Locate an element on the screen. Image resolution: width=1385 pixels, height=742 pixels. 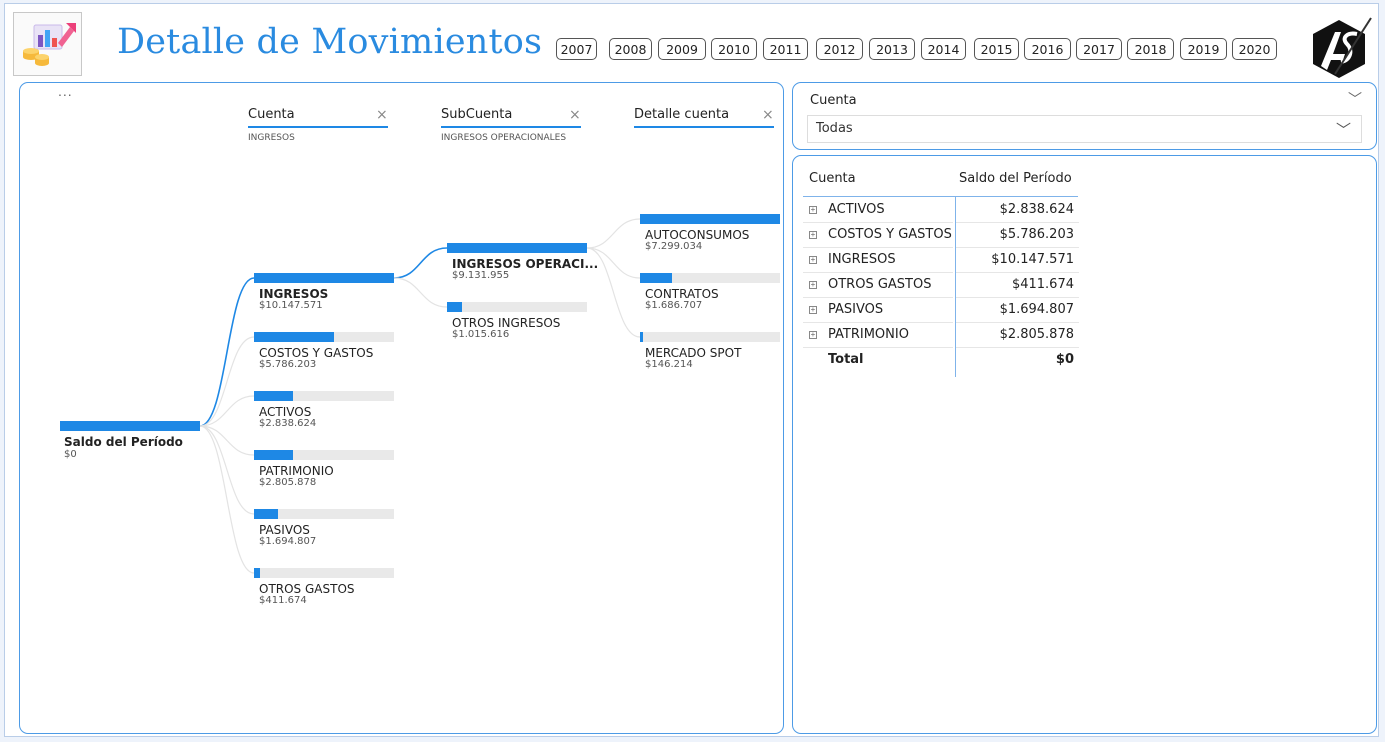
level-label-subcuenta: SubCuenta is located at coordinates (477, 114).